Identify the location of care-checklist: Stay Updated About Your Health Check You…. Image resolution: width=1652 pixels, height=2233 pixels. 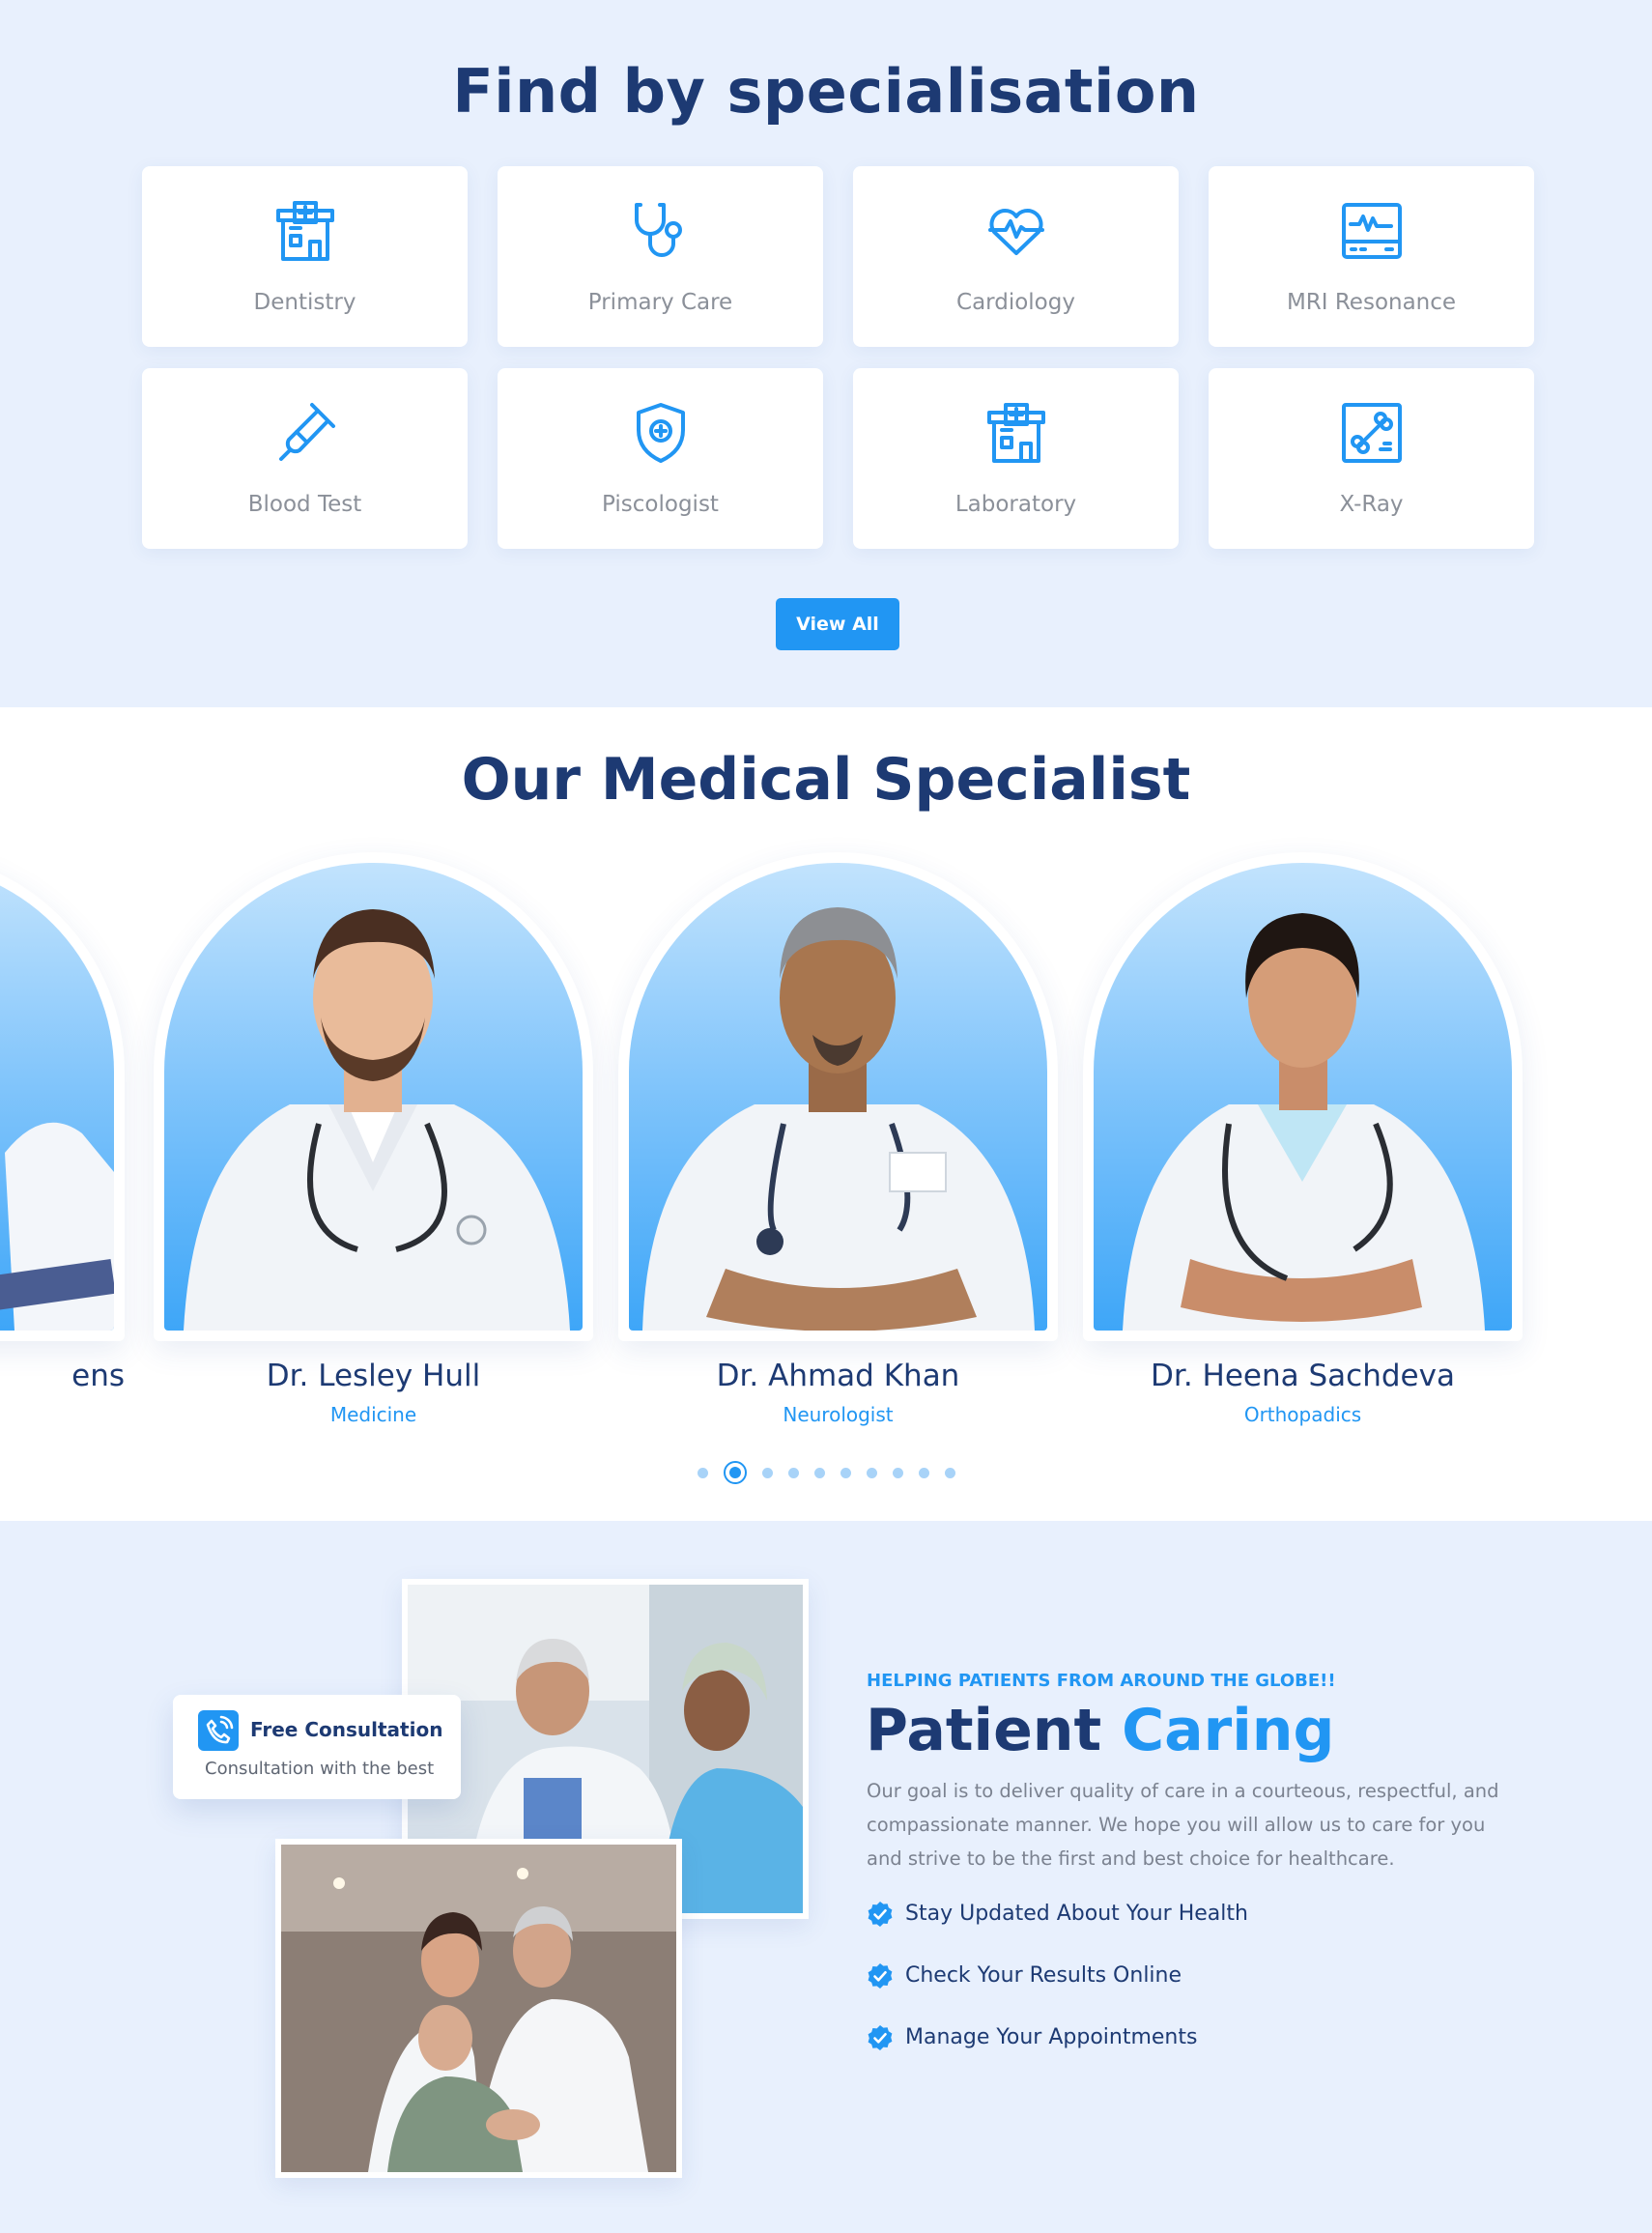
(1205, 1993).